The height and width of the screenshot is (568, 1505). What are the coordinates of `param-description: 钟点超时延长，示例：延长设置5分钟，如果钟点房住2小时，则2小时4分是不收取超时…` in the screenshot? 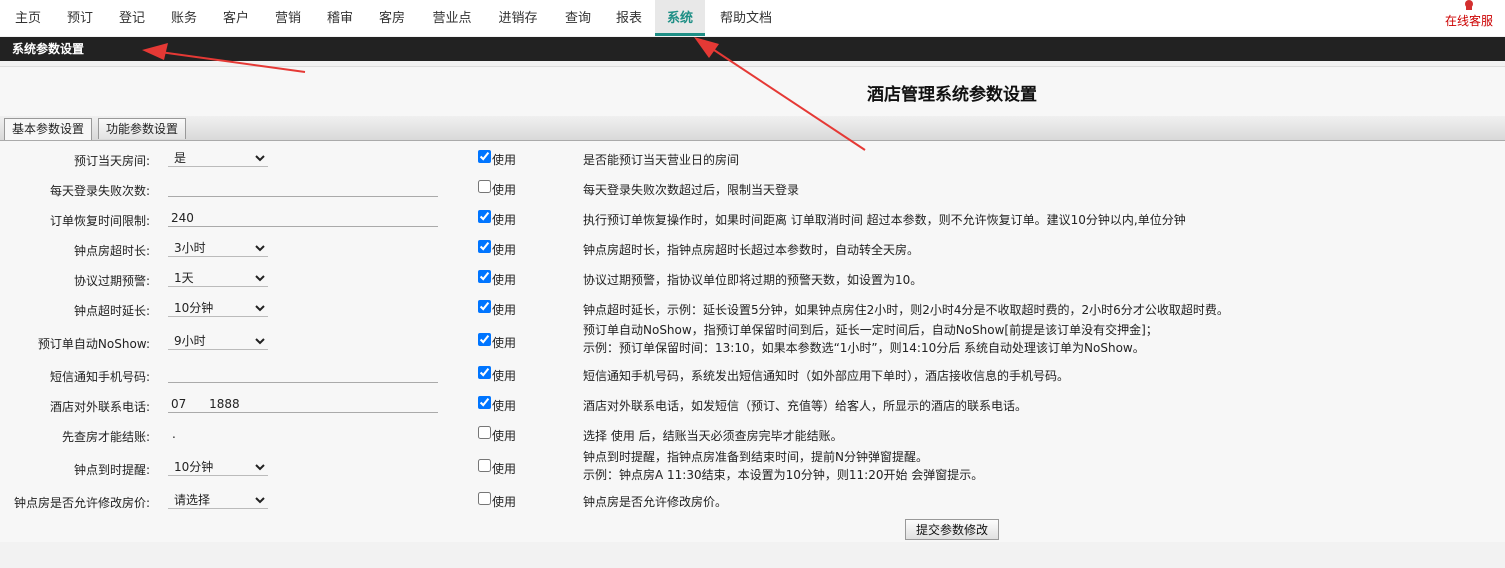 It's located at (906, 310).